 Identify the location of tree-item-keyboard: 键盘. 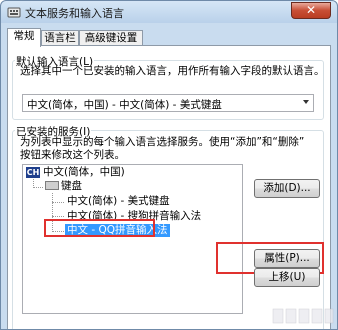
(71, 186).